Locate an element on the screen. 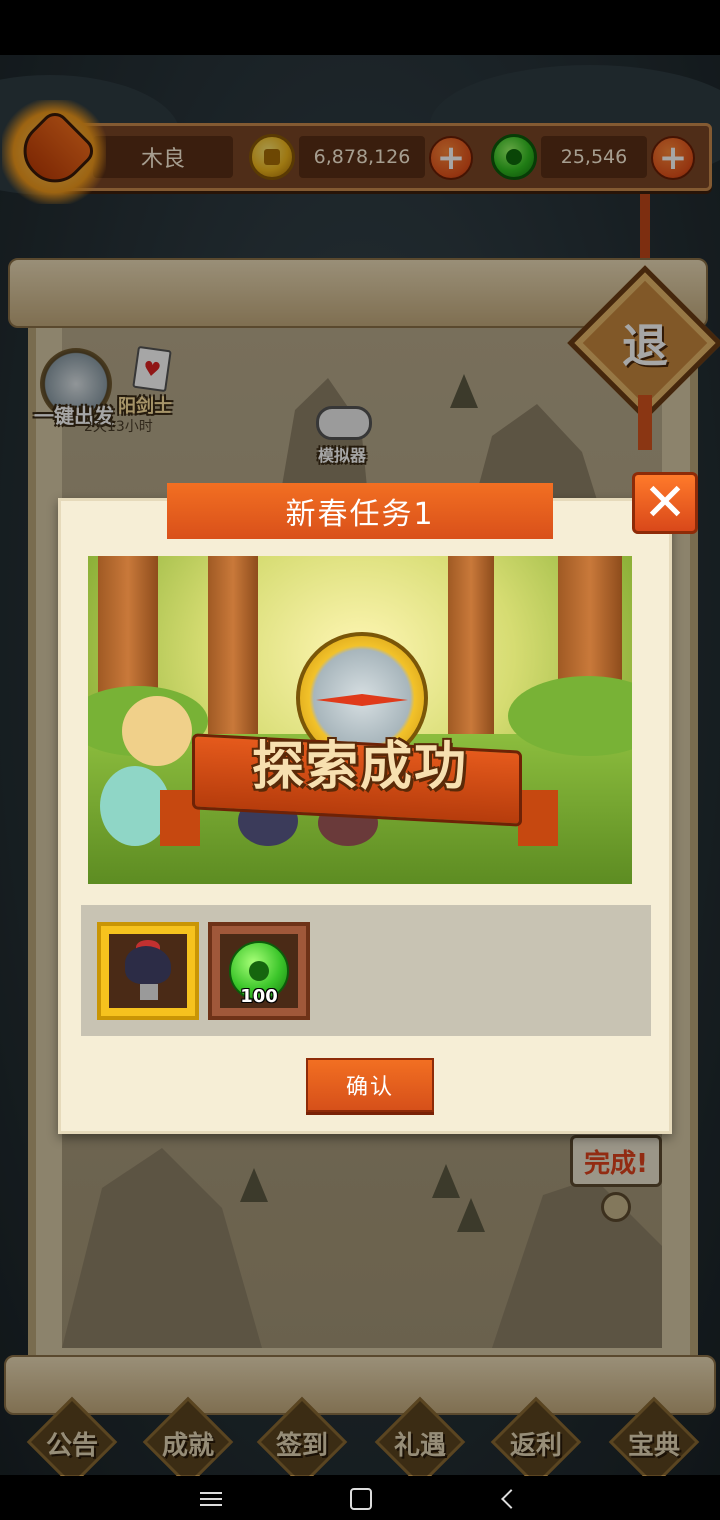 This screenshot has width=720, height=1520. back-icon is located at coordinates (511, 1499).